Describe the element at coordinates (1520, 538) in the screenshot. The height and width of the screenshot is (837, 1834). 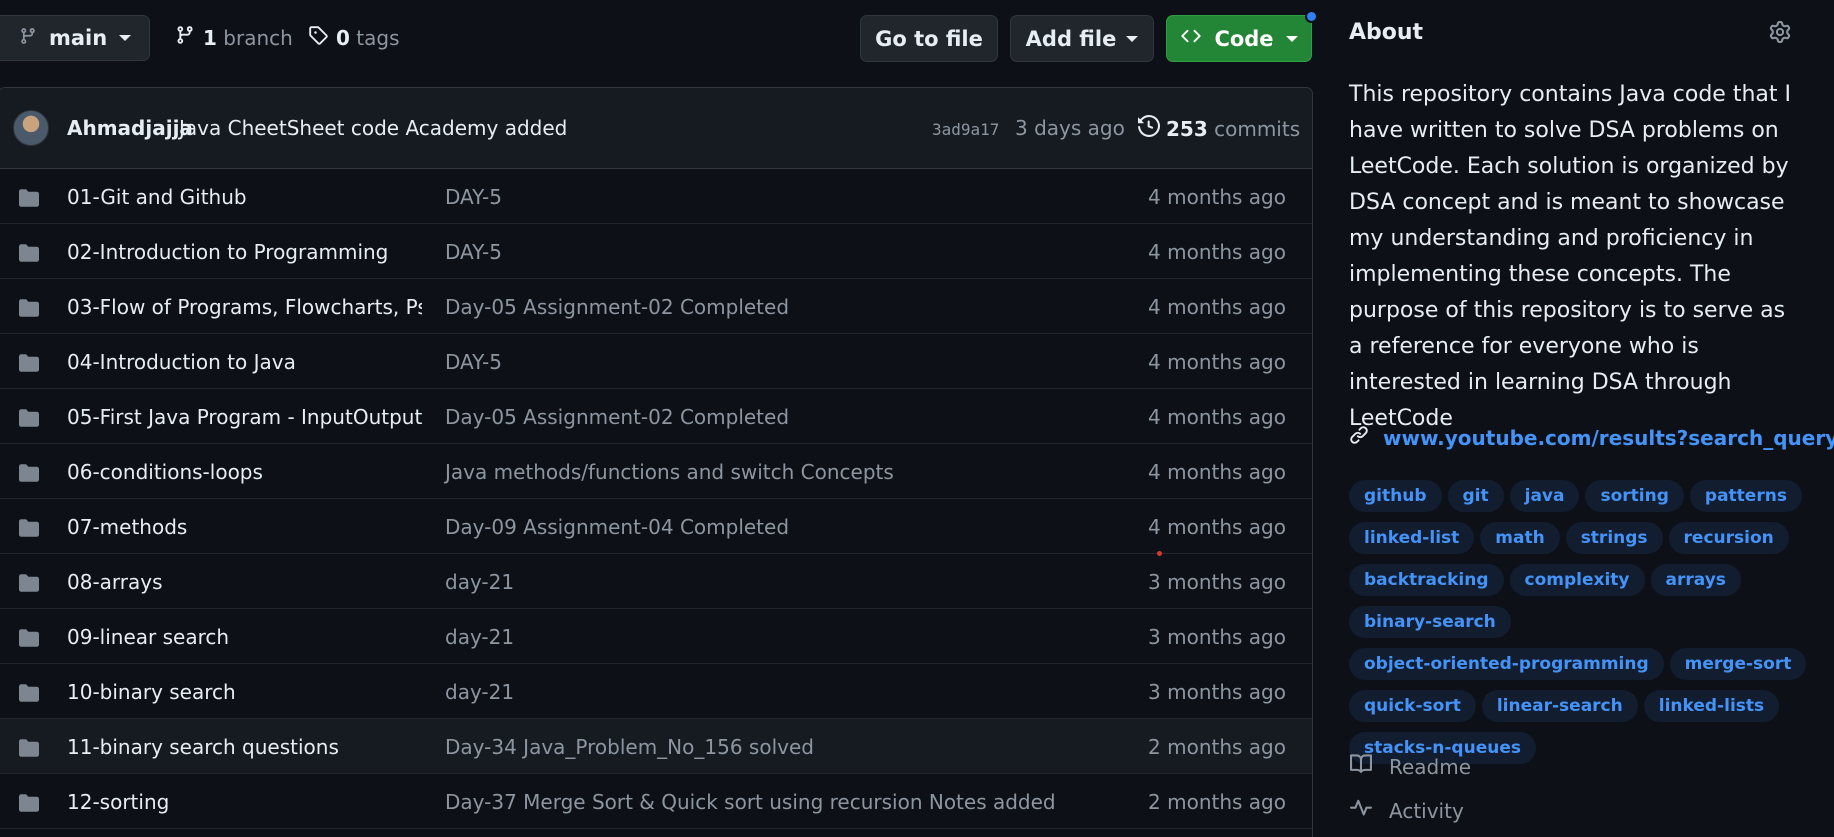
I see `topic-tag: math` at that location.